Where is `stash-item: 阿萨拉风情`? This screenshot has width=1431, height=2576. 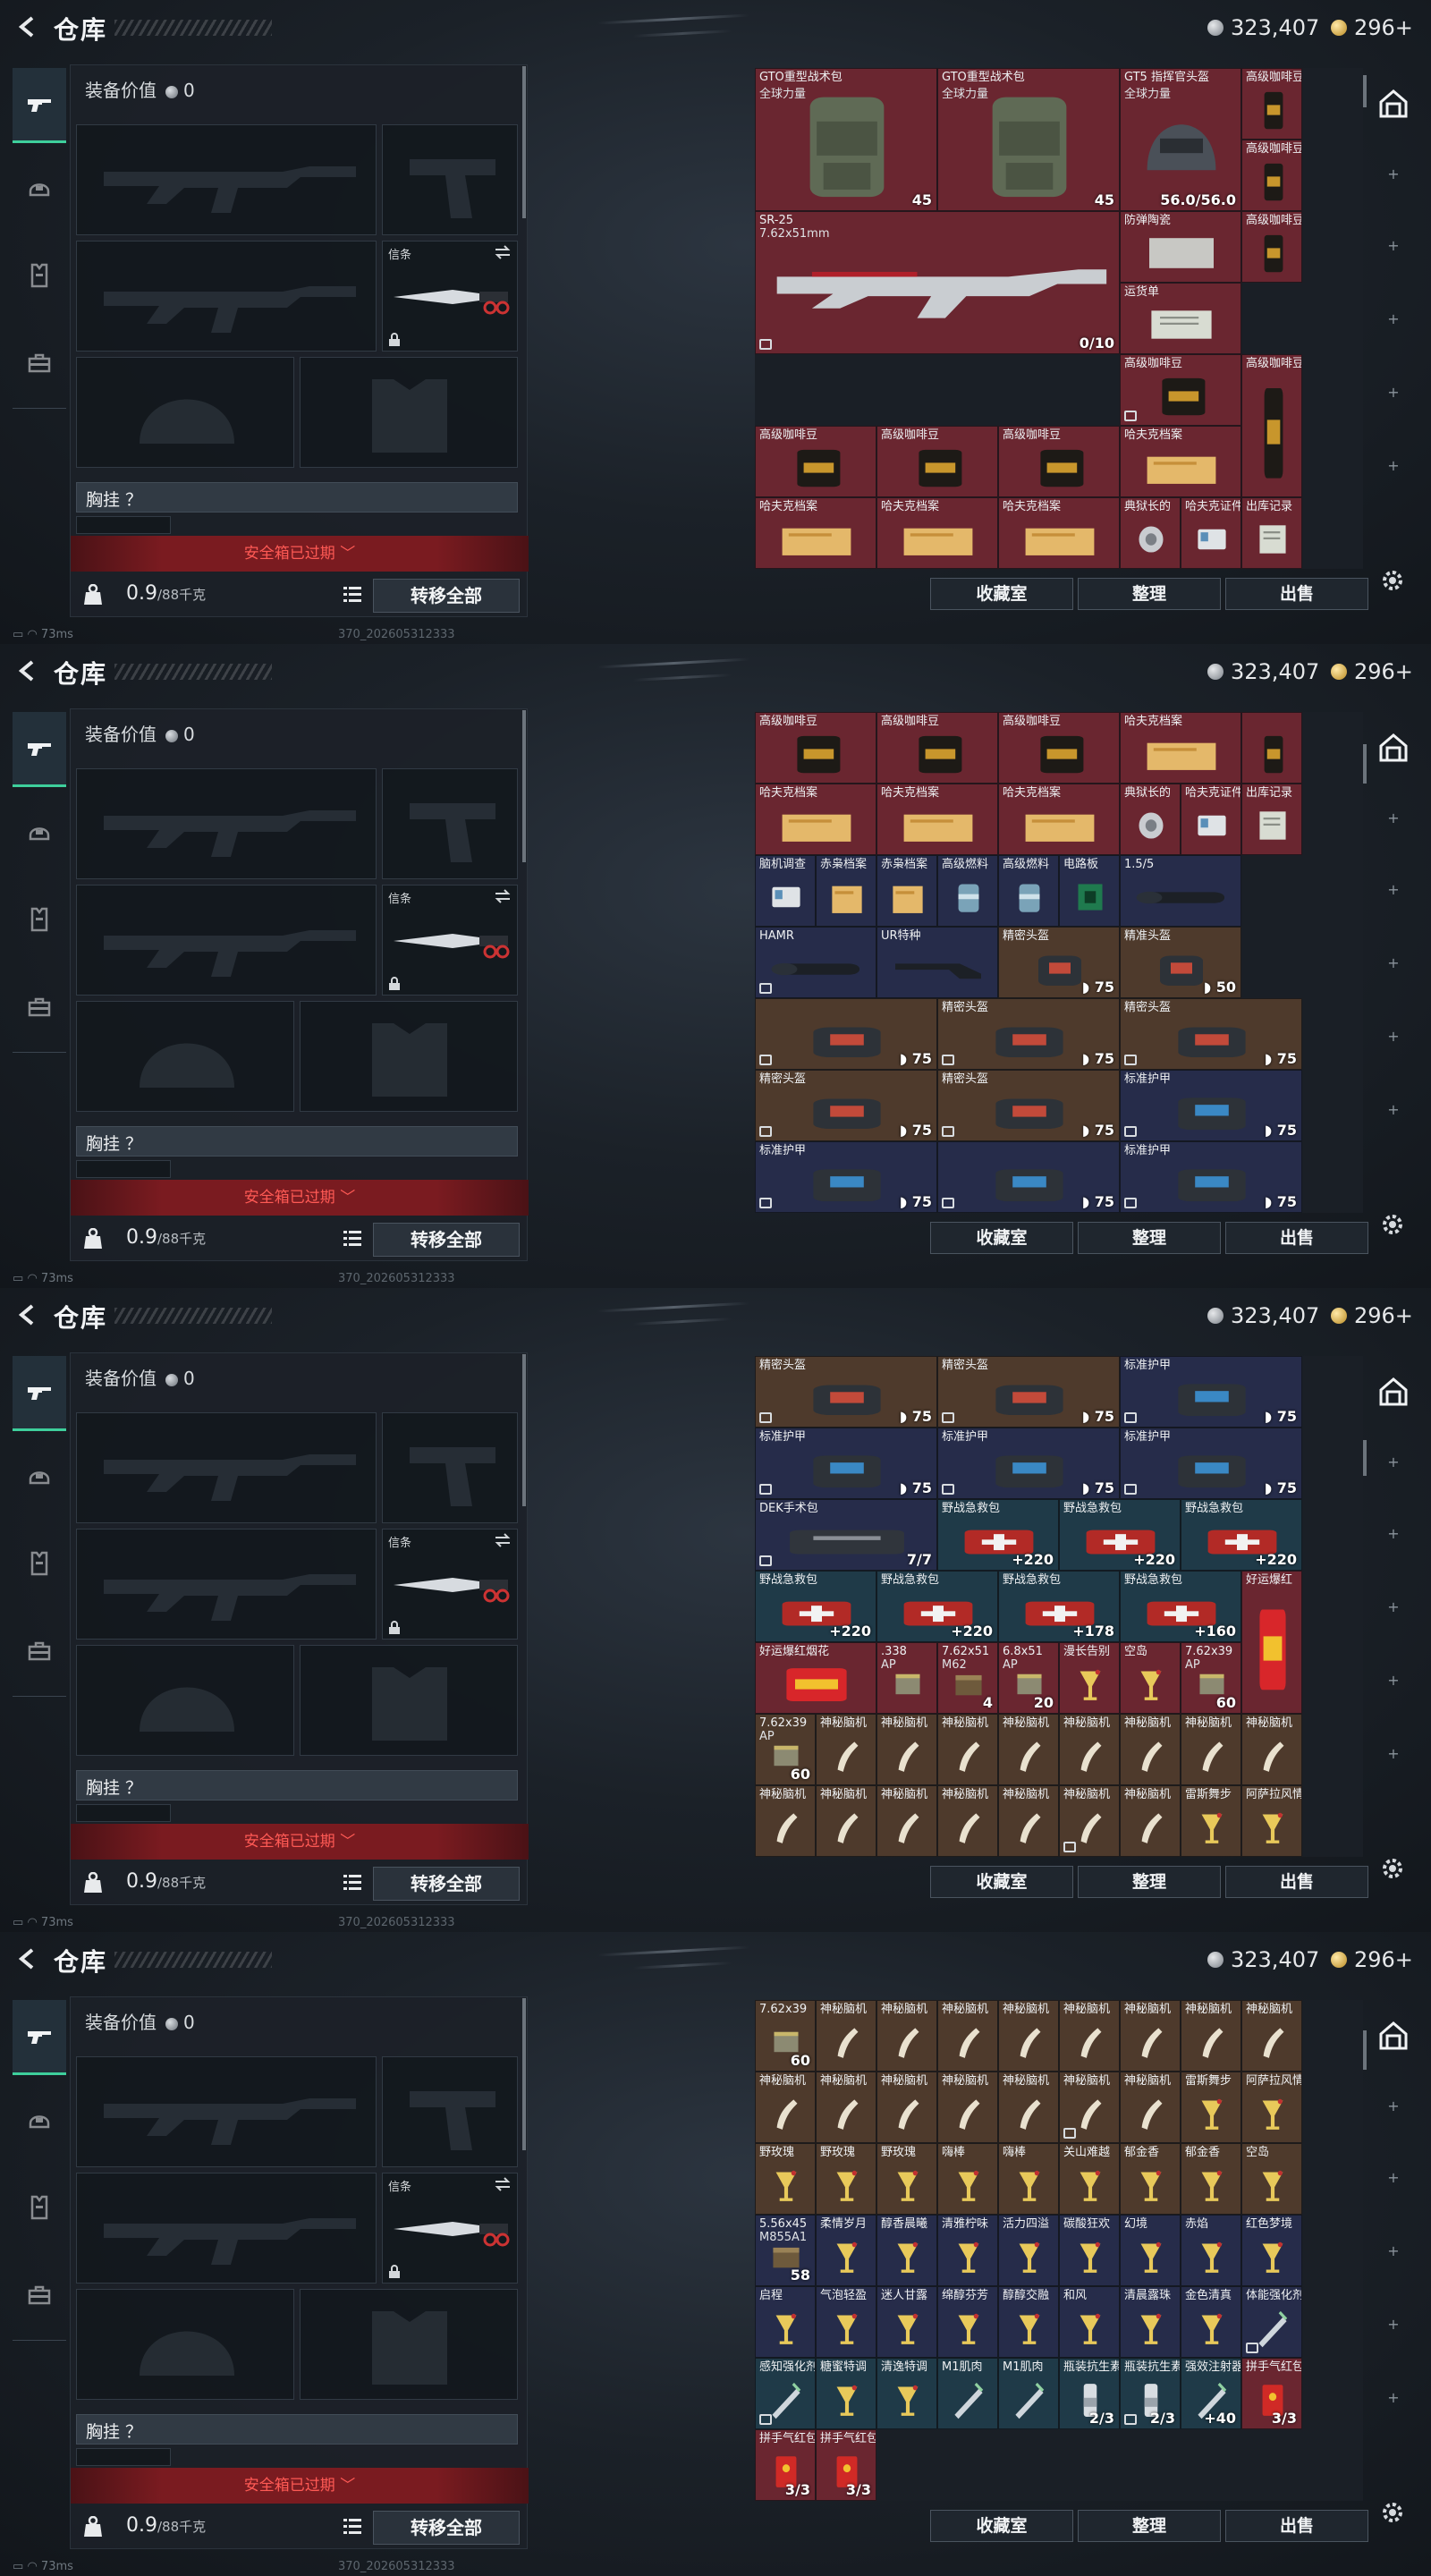 stash-item: 阿萨拉风情 is located at coordinates (1271, 1821).